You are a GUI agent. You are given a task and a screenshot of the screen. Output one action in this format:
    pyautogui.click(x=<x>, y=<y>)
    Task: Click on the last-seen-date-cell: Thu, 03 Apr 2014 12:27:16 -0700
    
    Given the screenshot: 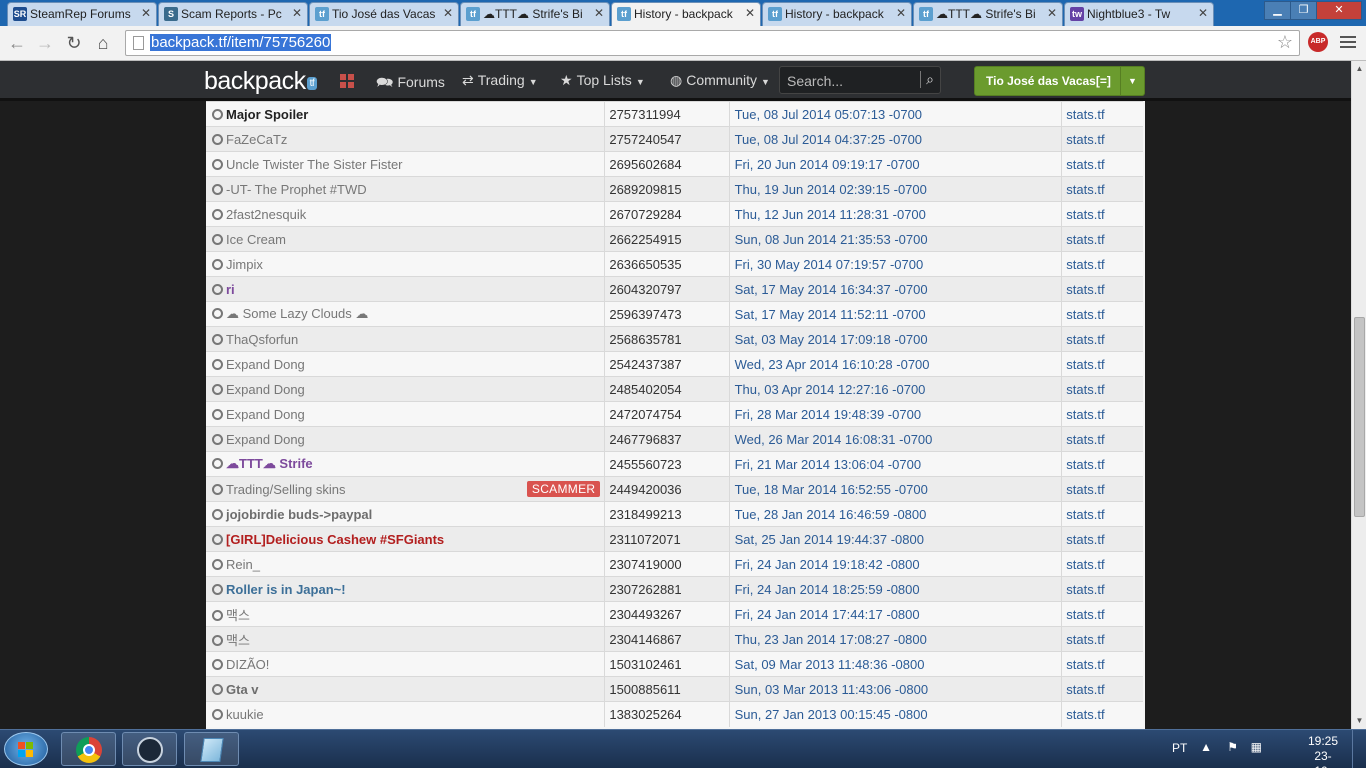 What is the action you would take?
    pyautogui.click(x=896, y=389)
    